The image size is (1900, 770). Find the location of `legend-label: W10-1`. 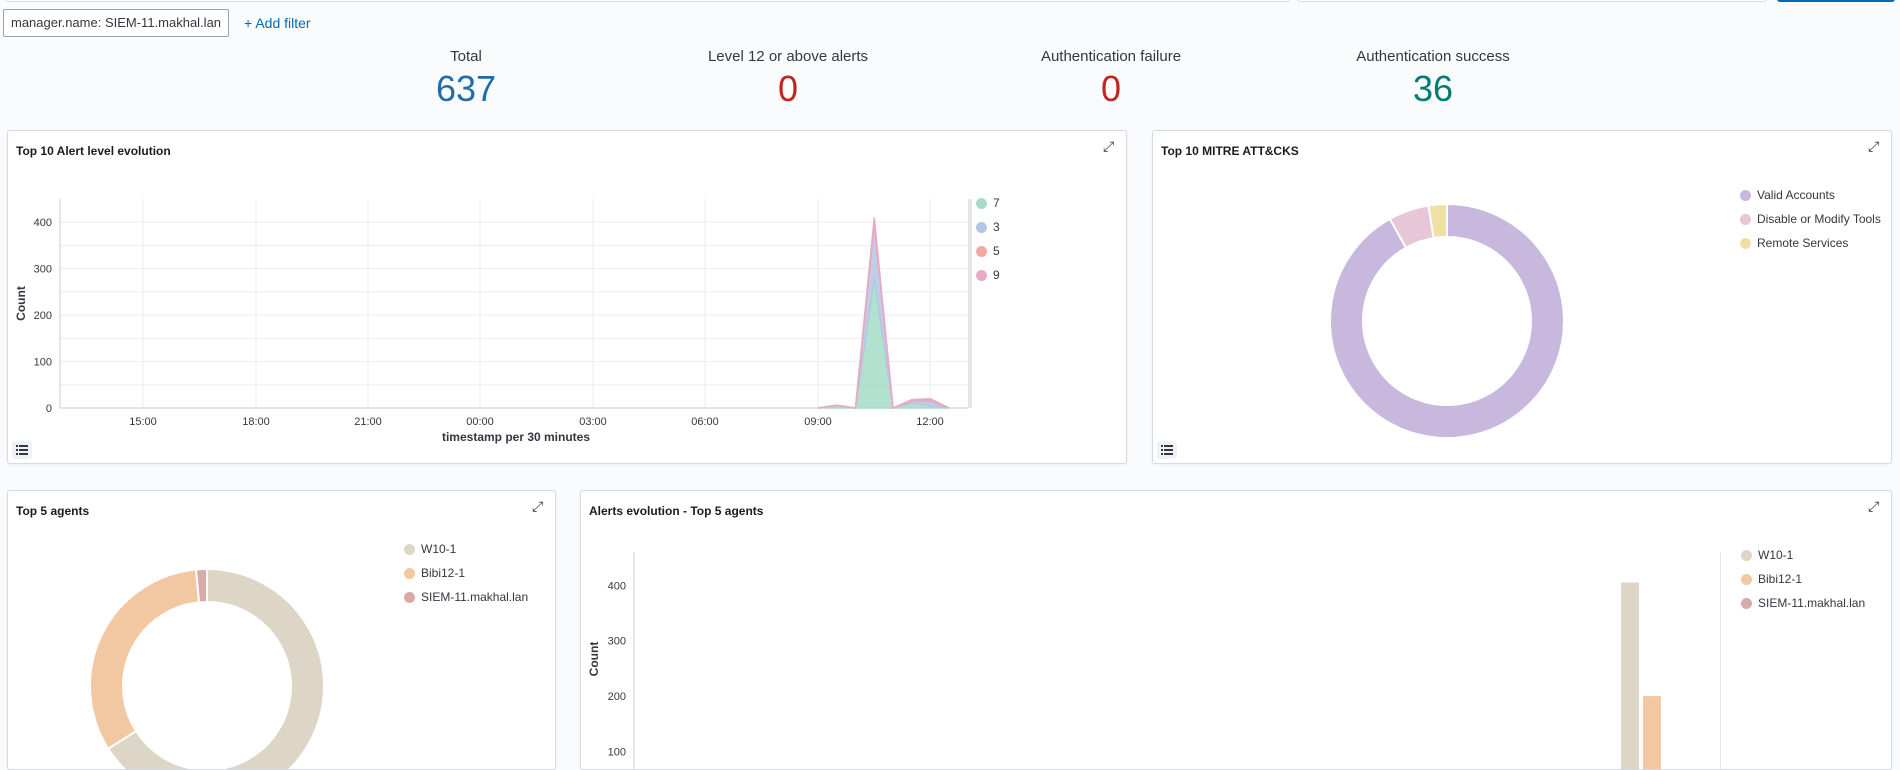

legend-label: W10-1 is located at coordinates (1776, 555).